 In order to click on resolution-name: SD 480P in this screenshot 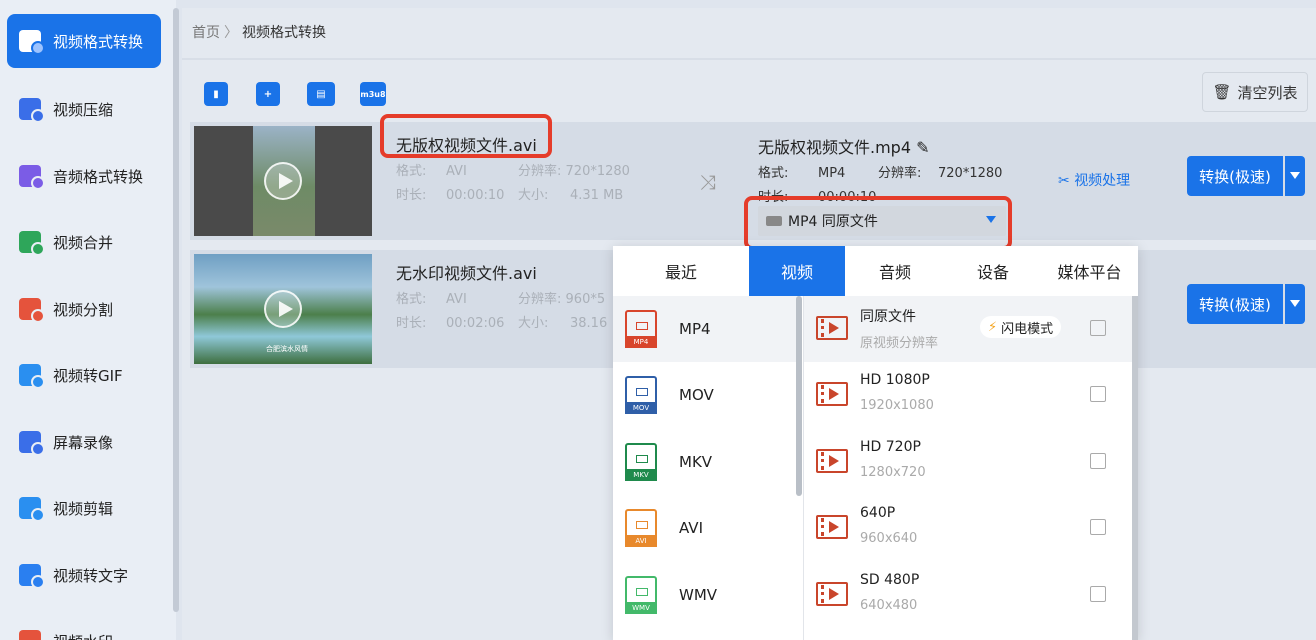, I will do `click(890, 580)`.